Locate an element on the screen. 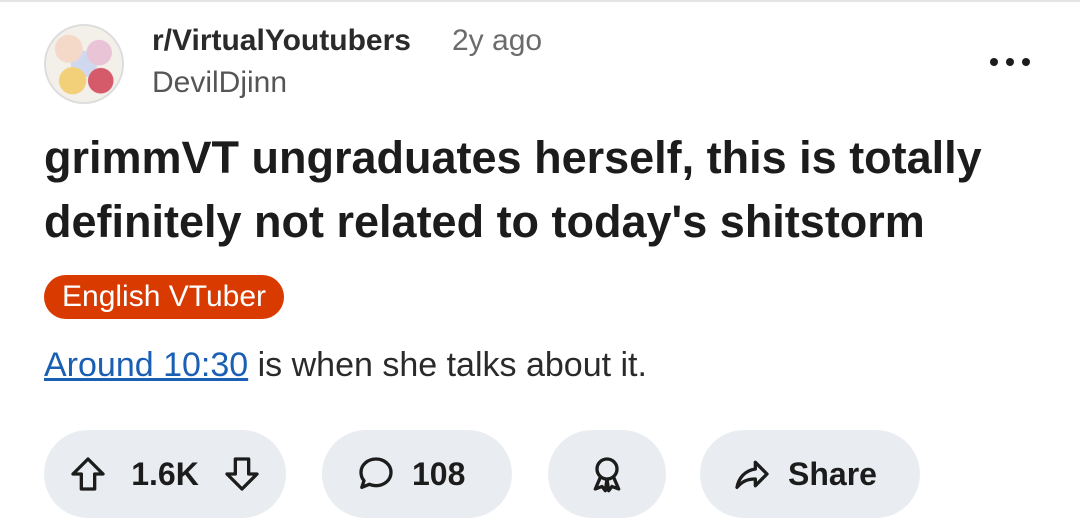 Image resolution: width=1080 pixels, height=519 pixels. award-icon is located at coordinates (607, 474).